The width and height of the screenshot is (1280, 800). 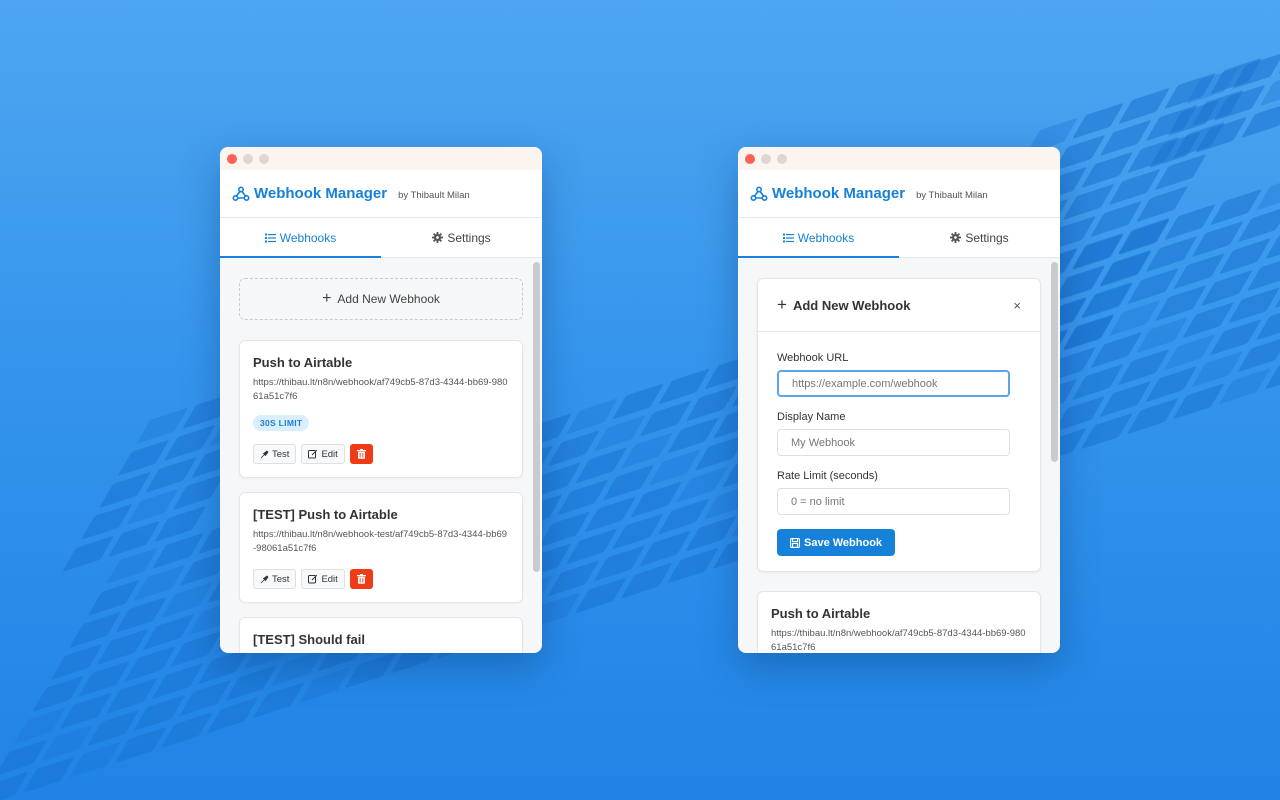 What do you see at coordinates (843, 542) in the screenshot?
I see `save-webhook-label: Save Webhook` at bounding box center [843, 542].